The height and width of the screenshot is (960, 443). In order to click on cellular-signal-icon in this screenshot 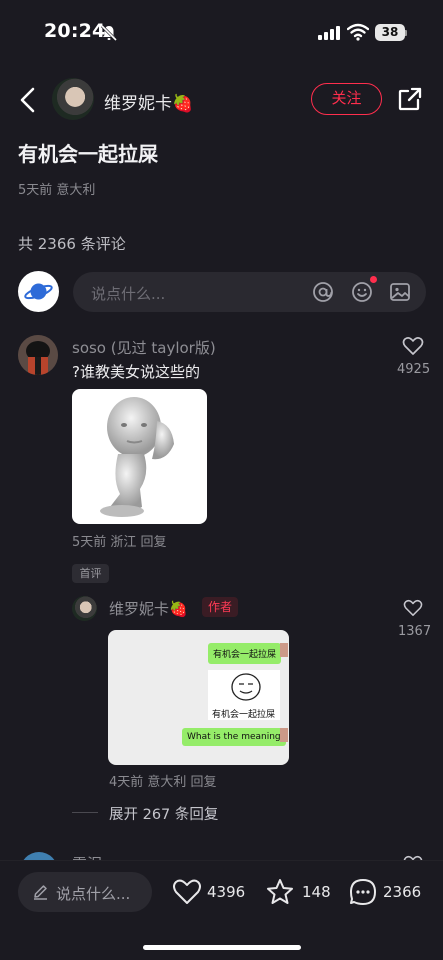, I will do `click(329, 33)`.